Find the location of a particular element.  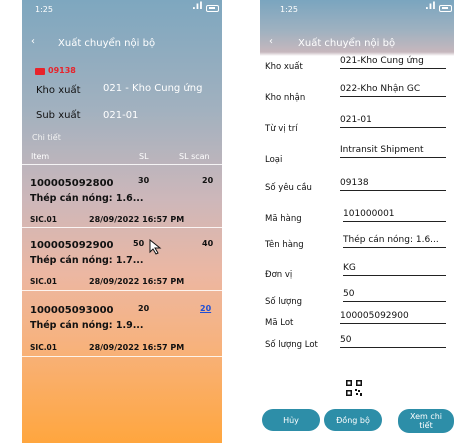

lot-code-label: Mã Lot is located at coordinates (279, 323).